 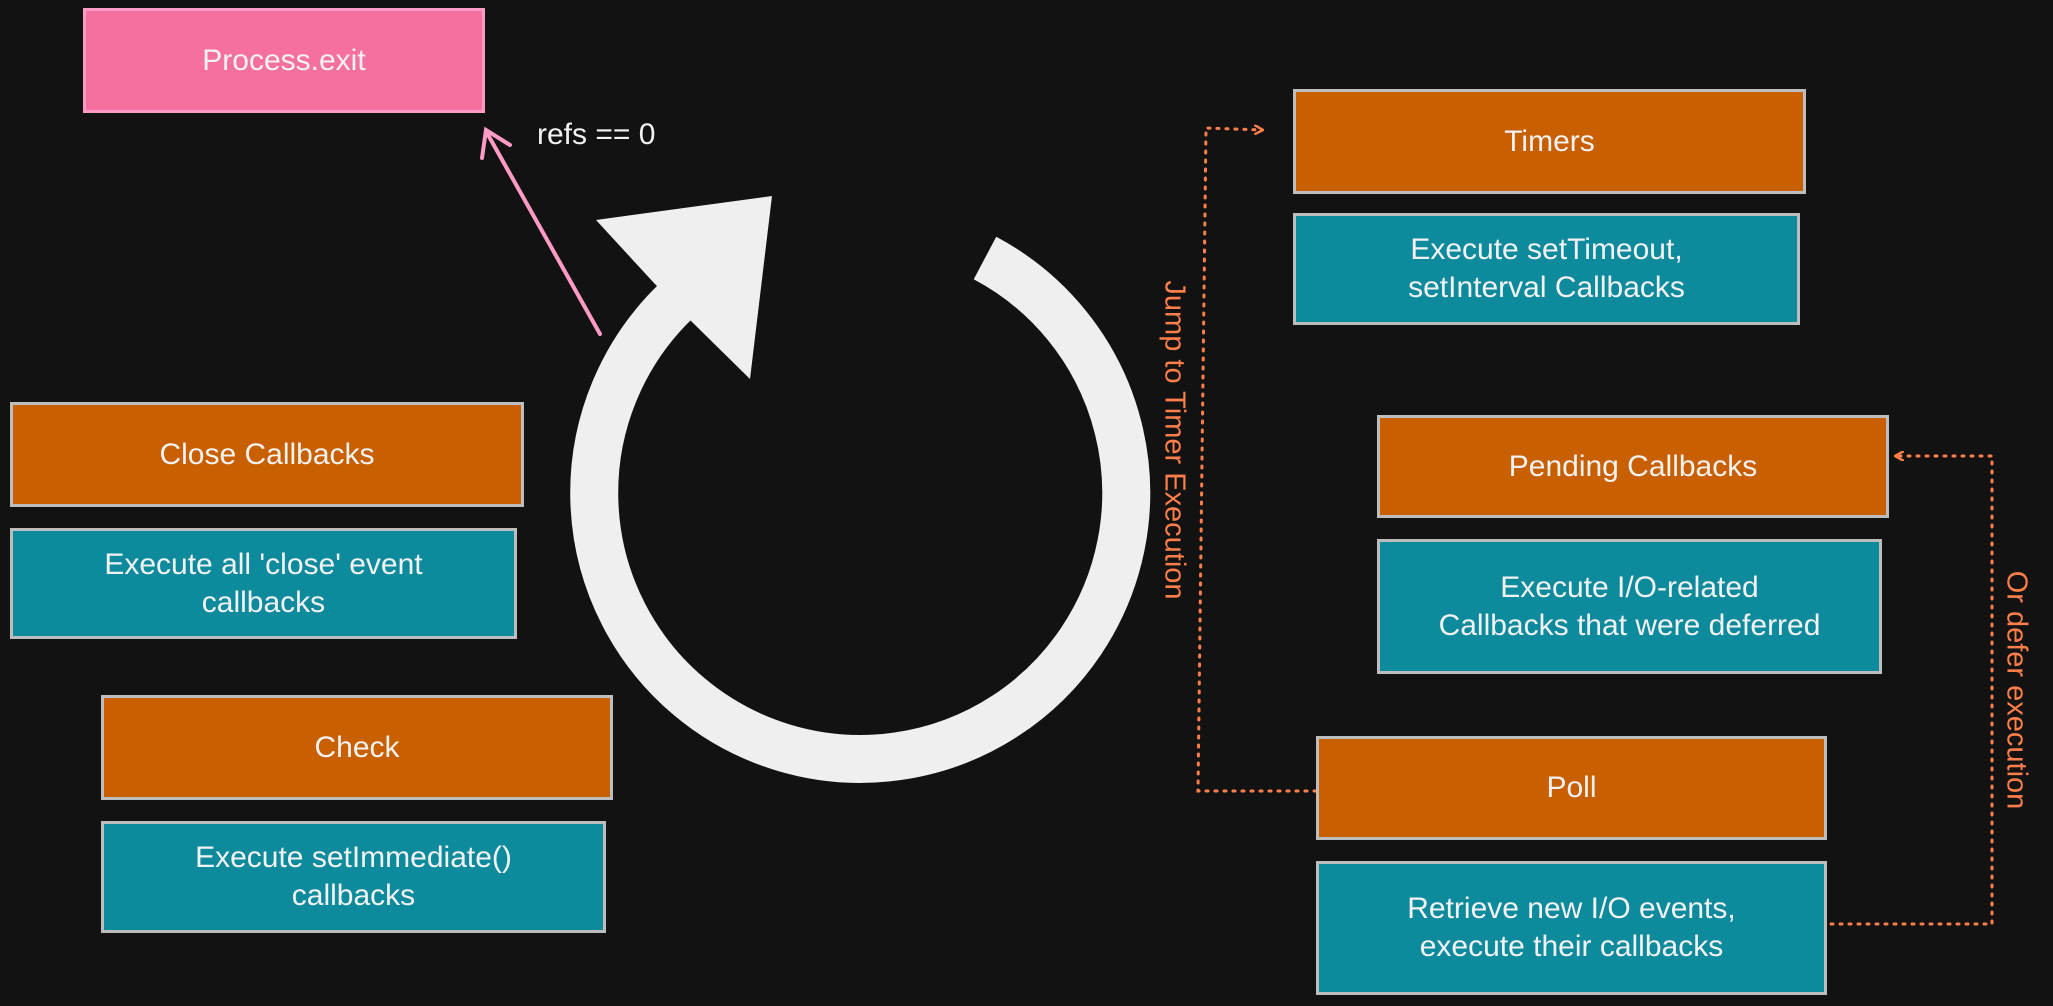 I want to click on timers-phase: Timers, so click(x=1549, y=141).